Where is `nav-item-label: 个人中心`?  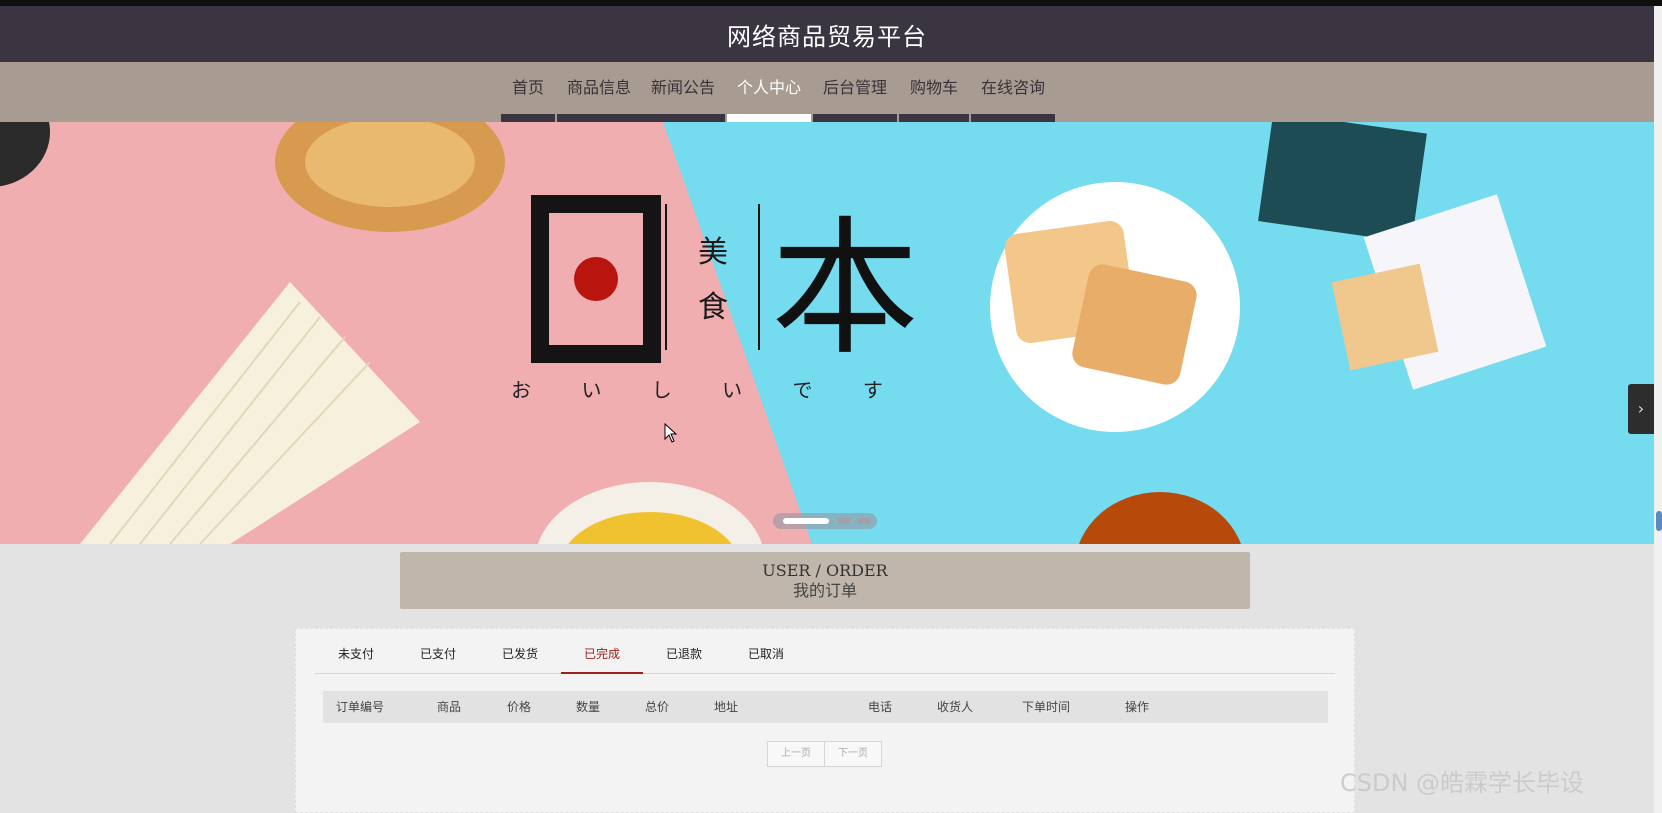 nav-item-label: 个人中心 is located at coordinates (768, 87).